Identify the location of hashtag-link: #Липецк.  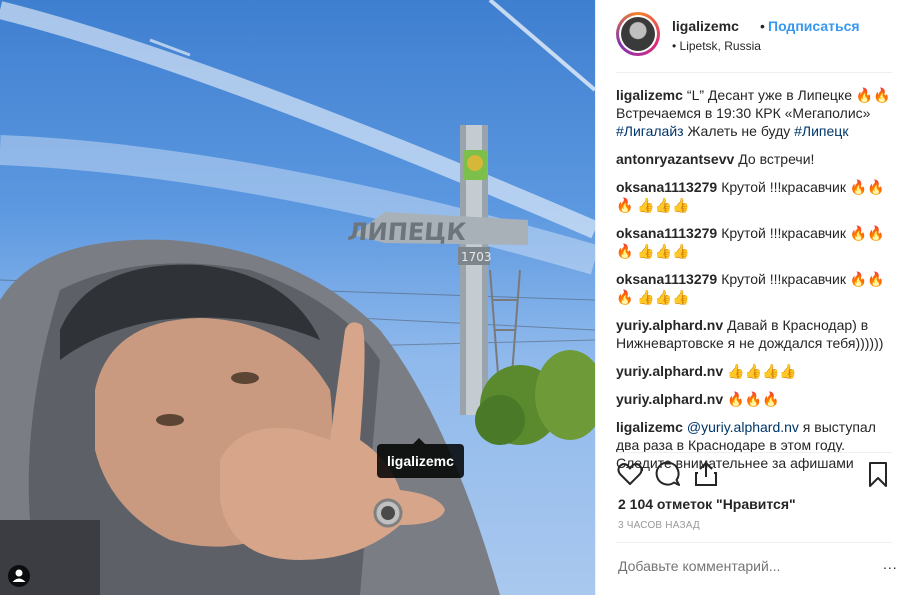
(821, 131).